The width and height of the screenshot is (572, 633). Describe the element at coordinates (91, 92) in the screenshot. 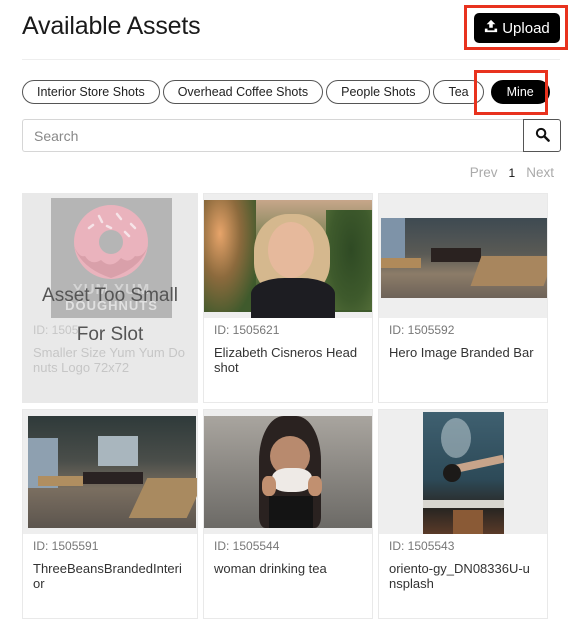

I see `filter-chip-interior-store-shots: Interior Store Shots` at that location.